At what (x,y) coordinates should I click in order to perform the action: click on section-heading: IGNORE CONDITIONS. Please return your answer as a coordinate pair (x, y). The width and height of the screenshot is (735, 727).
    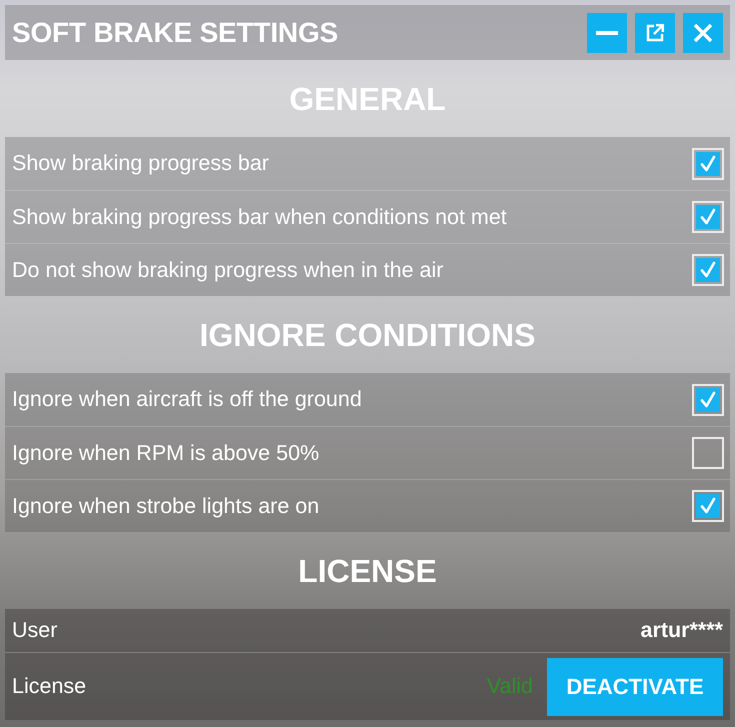
    Looking at the image, I should click on (367, 335).